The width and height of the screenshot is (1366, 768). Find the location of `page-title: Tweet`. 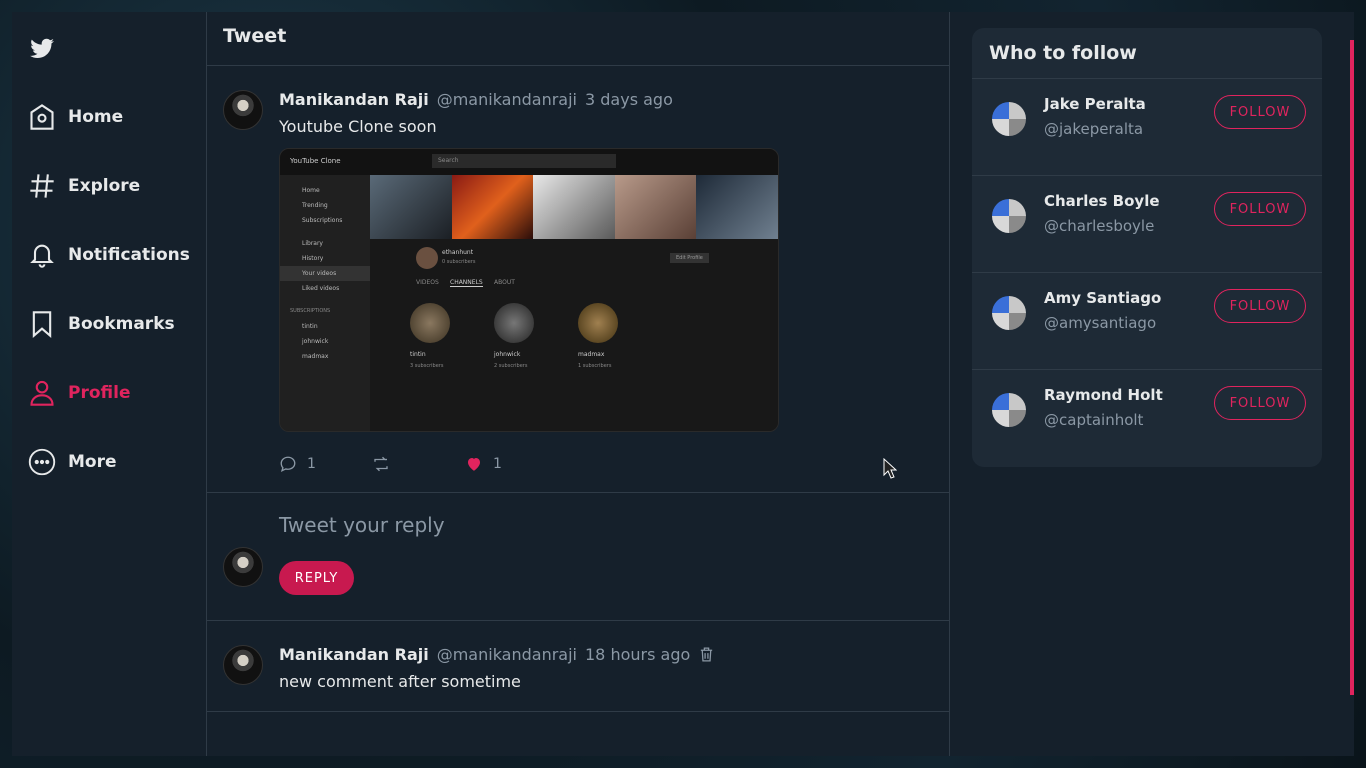

page-title: Tweet is located at coordinates (255, 36).